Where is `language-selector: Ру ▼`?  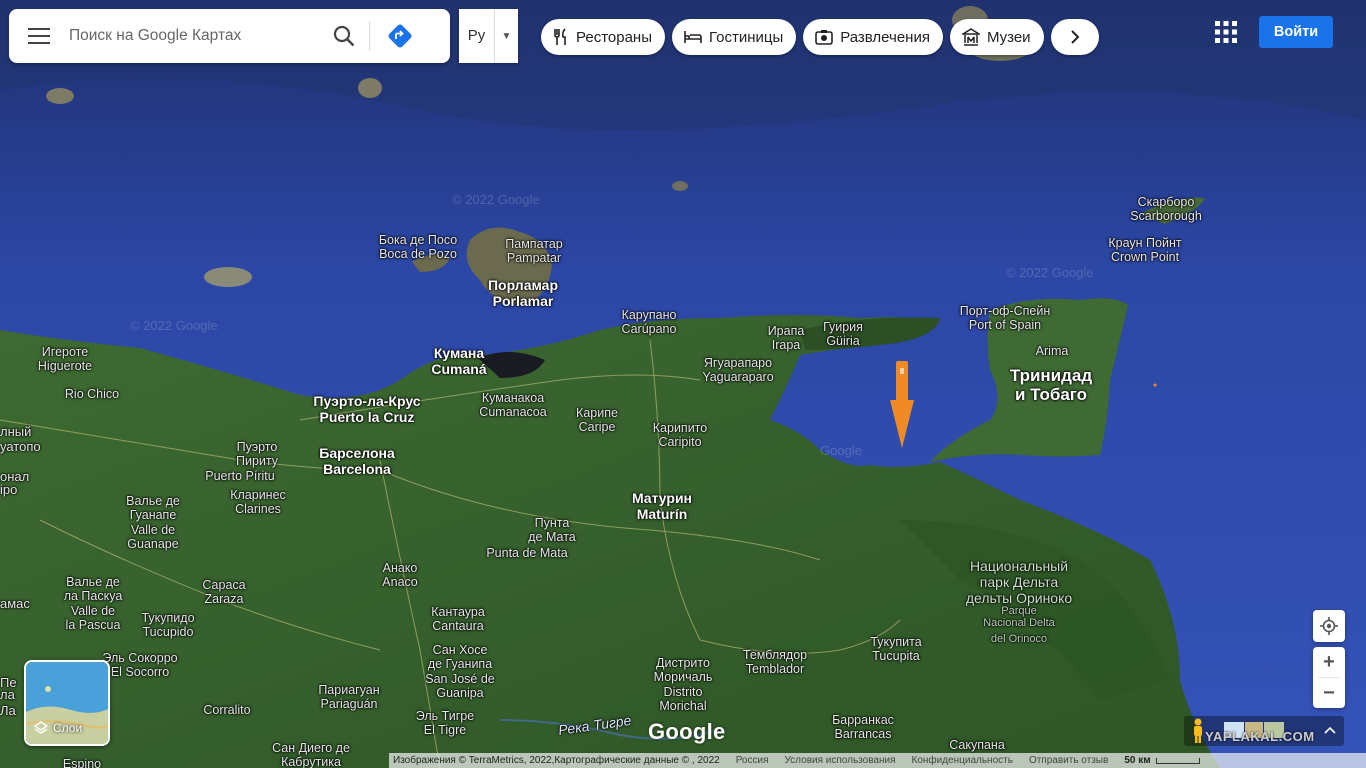
language-selector: Ру ▼ is located at coordinates (488, 36).